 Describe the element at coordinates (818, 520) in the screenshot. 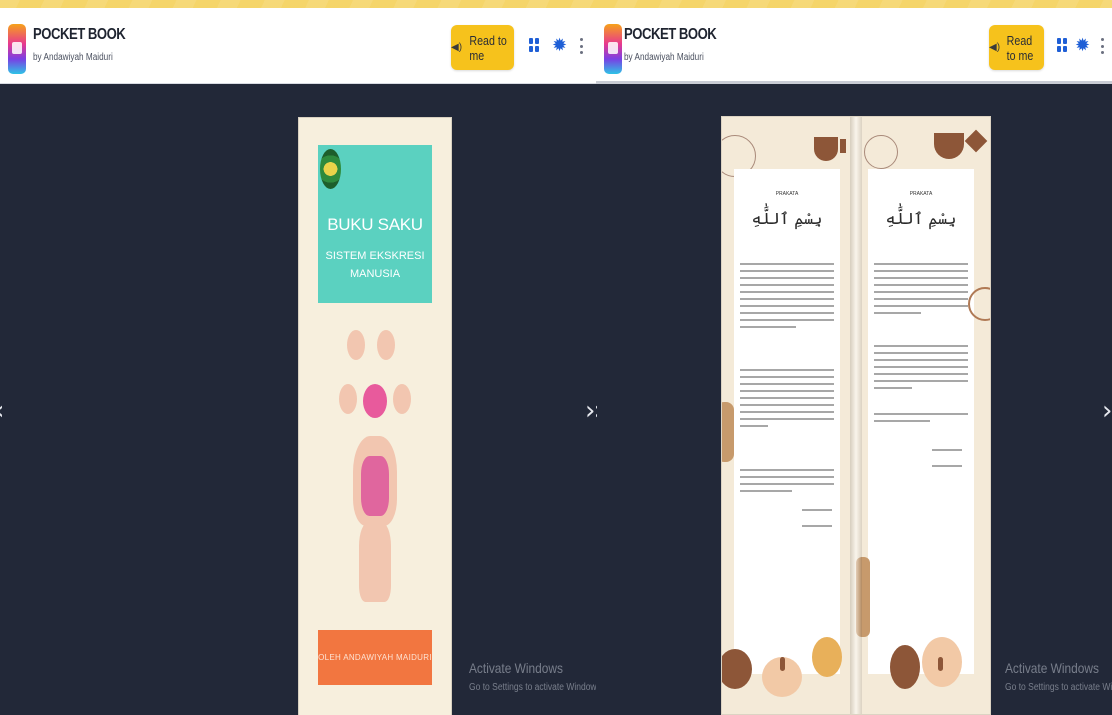

I see `preface-signature` at that location.